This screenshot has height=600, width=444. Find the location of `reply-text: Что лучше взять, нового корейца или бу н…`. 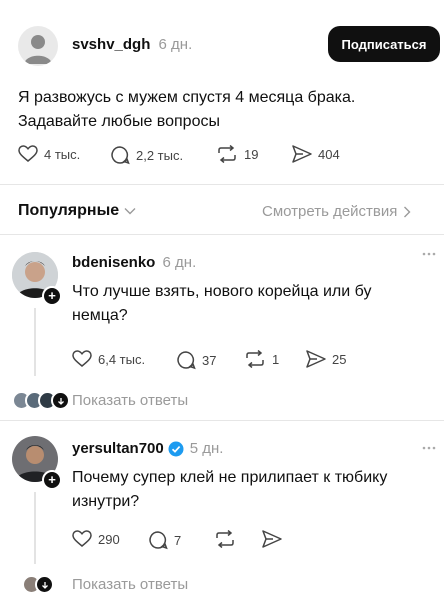

reply-text: Что лучше взять, нового корейца или бу н… is located at coordinates (221, 304).